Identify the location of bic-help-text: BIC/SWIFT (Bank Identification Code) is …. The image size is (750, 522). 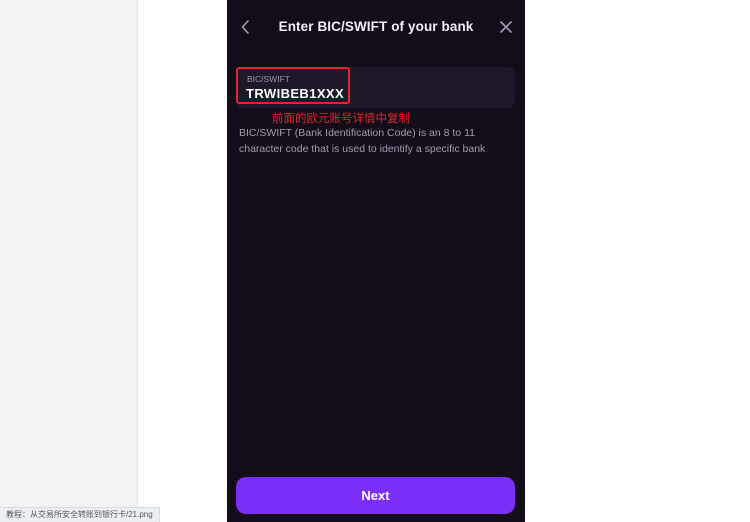
(362, 141).